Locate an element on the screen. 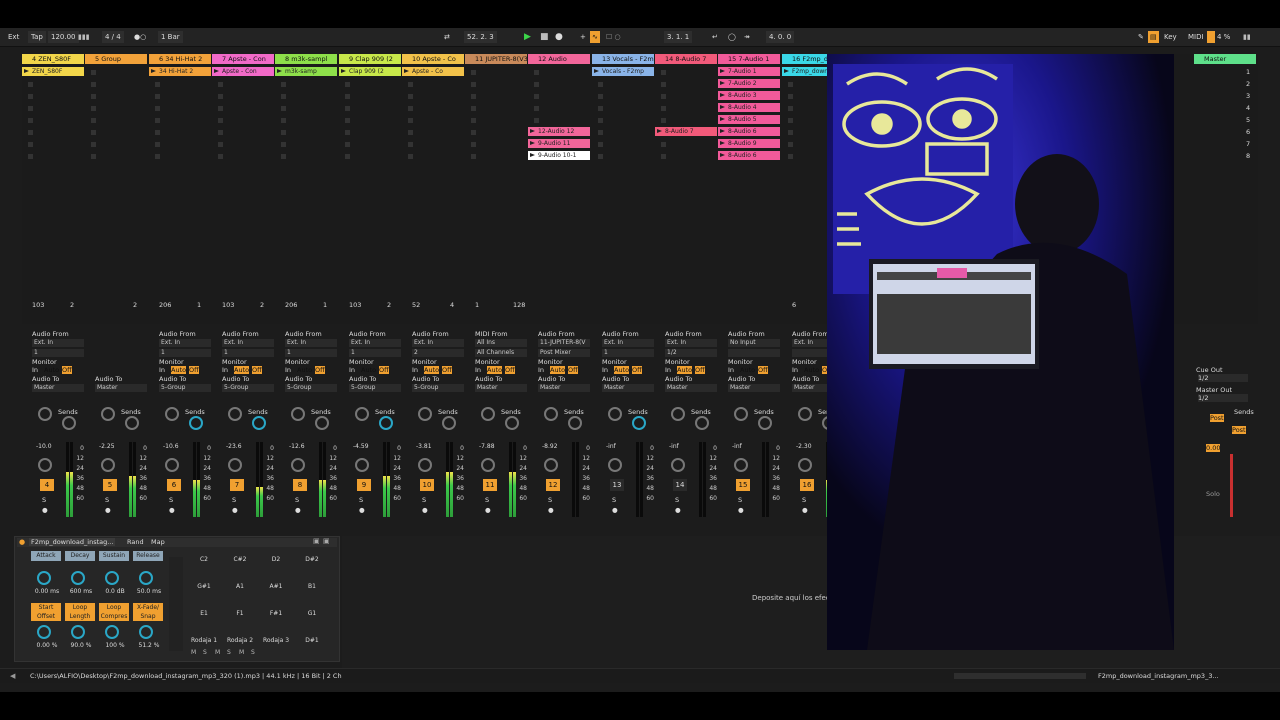  drum-pad: A1 is located at coordinates (240, 587).